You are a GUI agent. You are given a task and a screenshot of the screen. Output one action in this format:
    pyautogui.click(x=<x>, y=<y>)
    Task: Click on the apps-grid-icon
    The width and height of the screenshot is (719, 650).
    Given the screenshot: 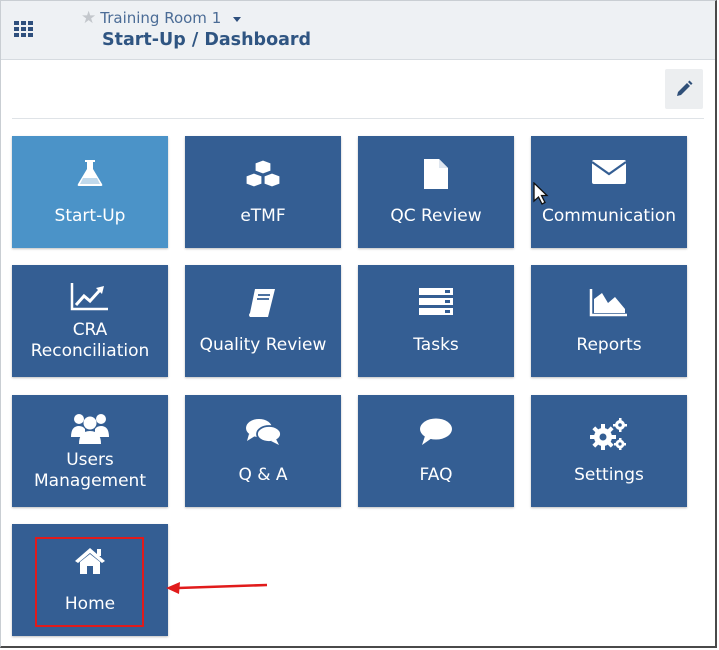 What is the action you would take?
    pyautogui.click(x=24, y=30)
    